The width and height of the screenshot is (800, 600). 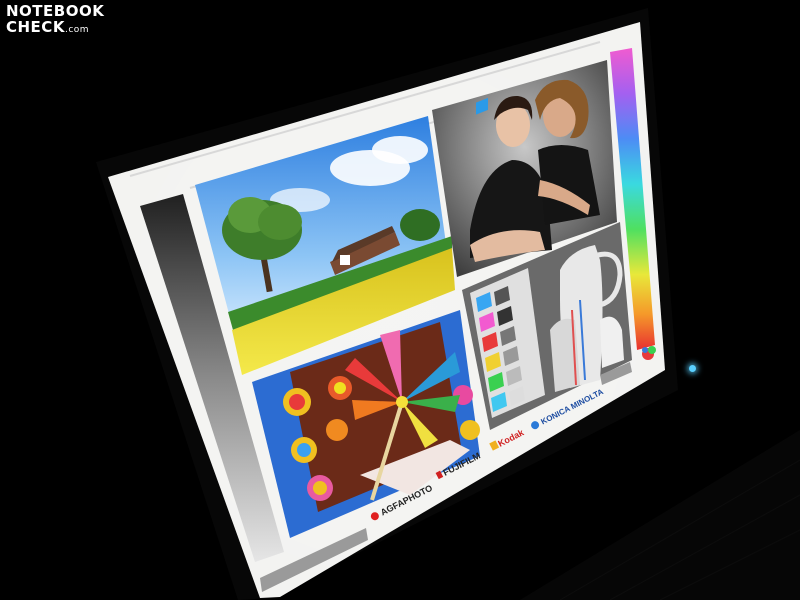 What do you see at coordinates (77, 30) in the screenshot?
I see `watermark-line3: .com` at bounding box center [77, 30].